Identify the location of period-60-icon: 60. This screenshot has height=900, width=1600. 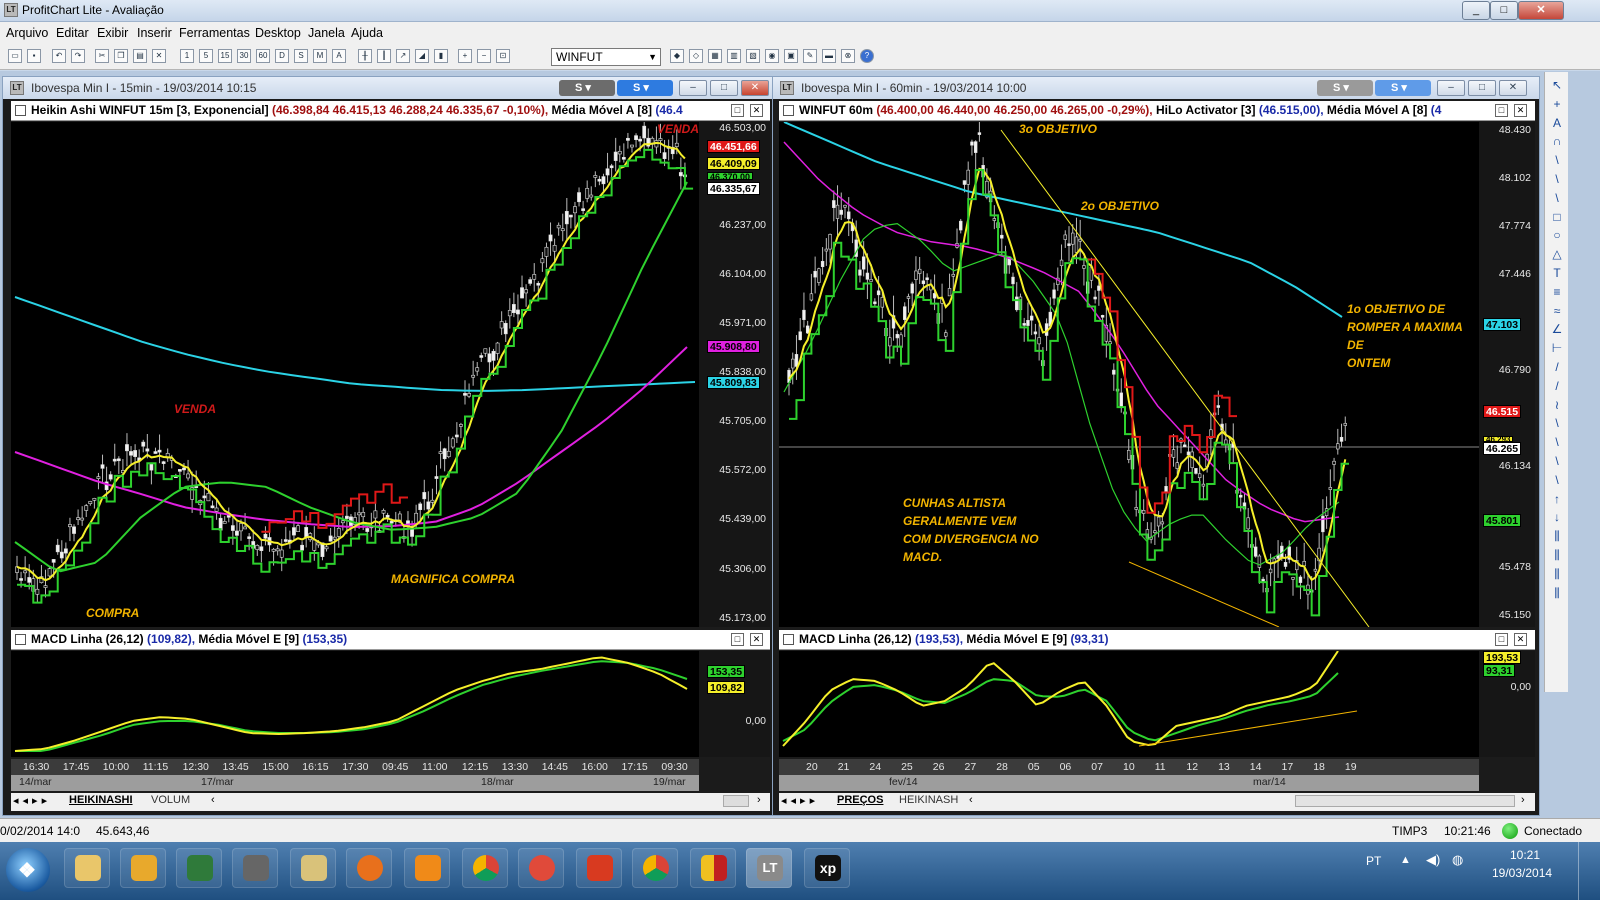
(263, 56).